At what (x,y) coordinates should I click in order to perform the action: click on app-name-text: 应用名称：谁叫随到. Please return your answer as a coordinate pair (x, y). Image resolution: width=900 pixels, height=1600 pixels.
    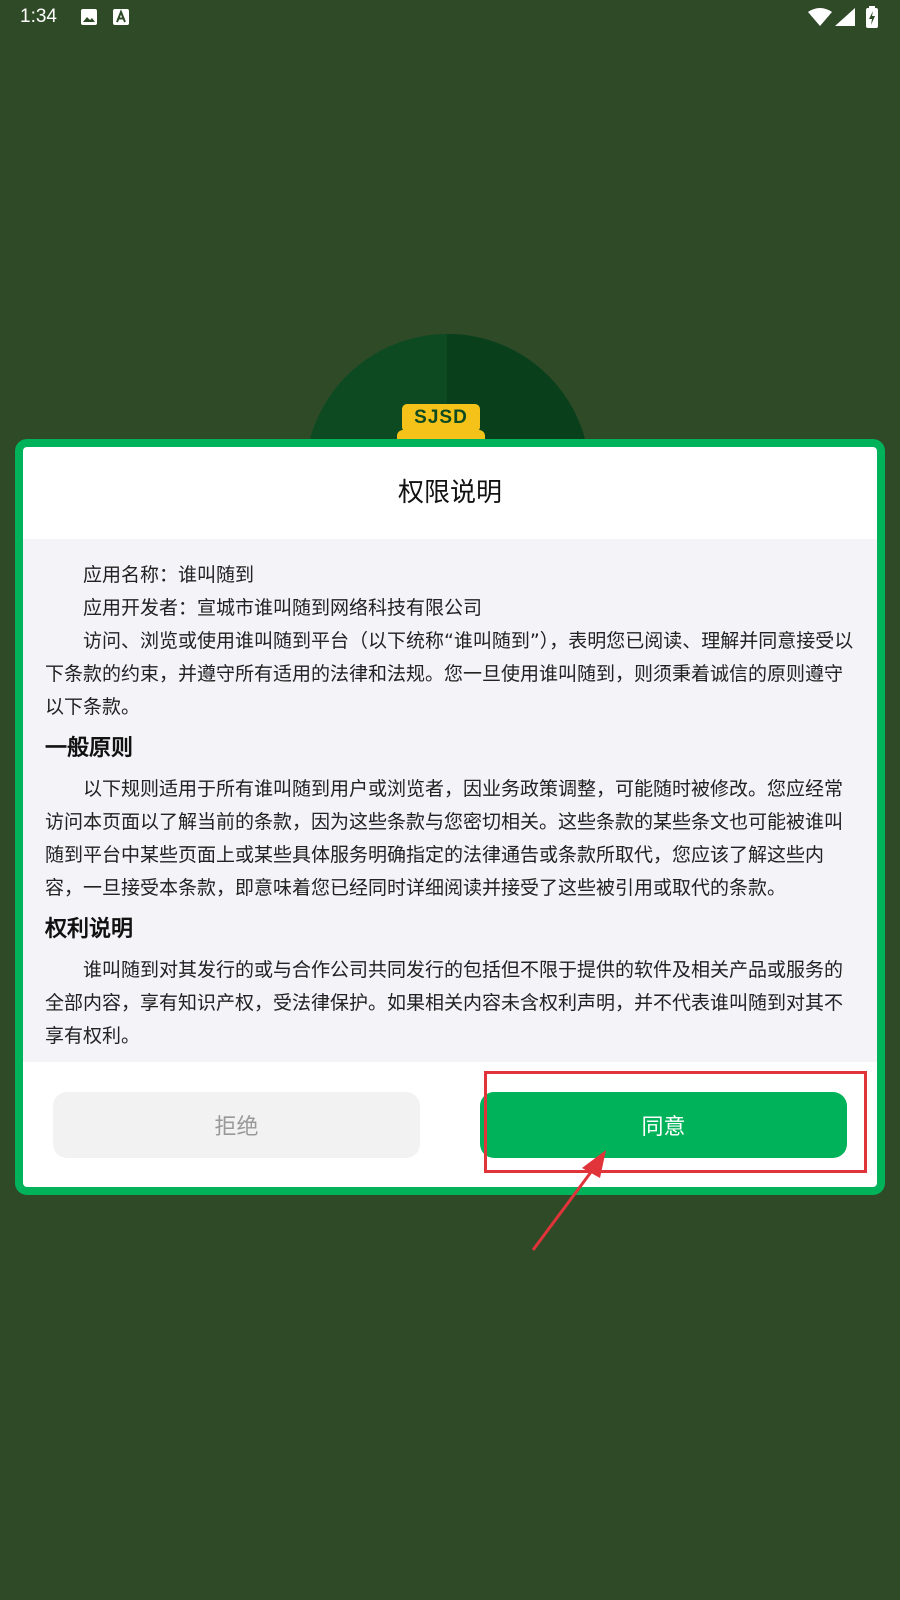
    Looking at the image, I should click on (169, 575).